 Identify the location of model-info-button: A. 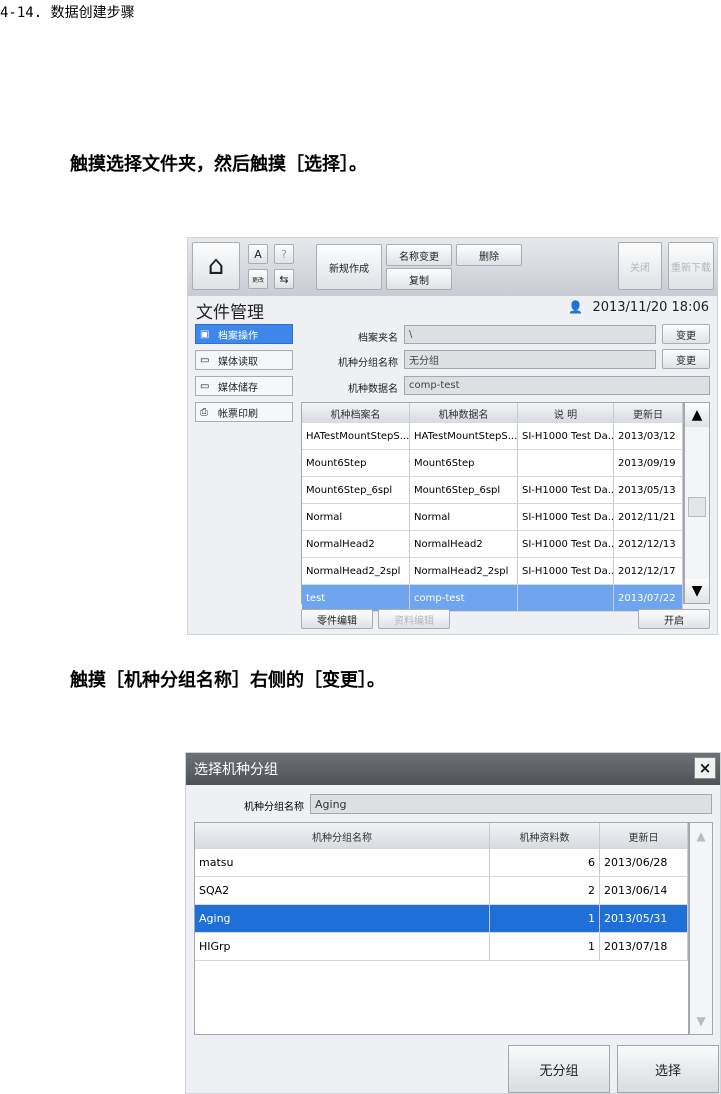
(258, 254).